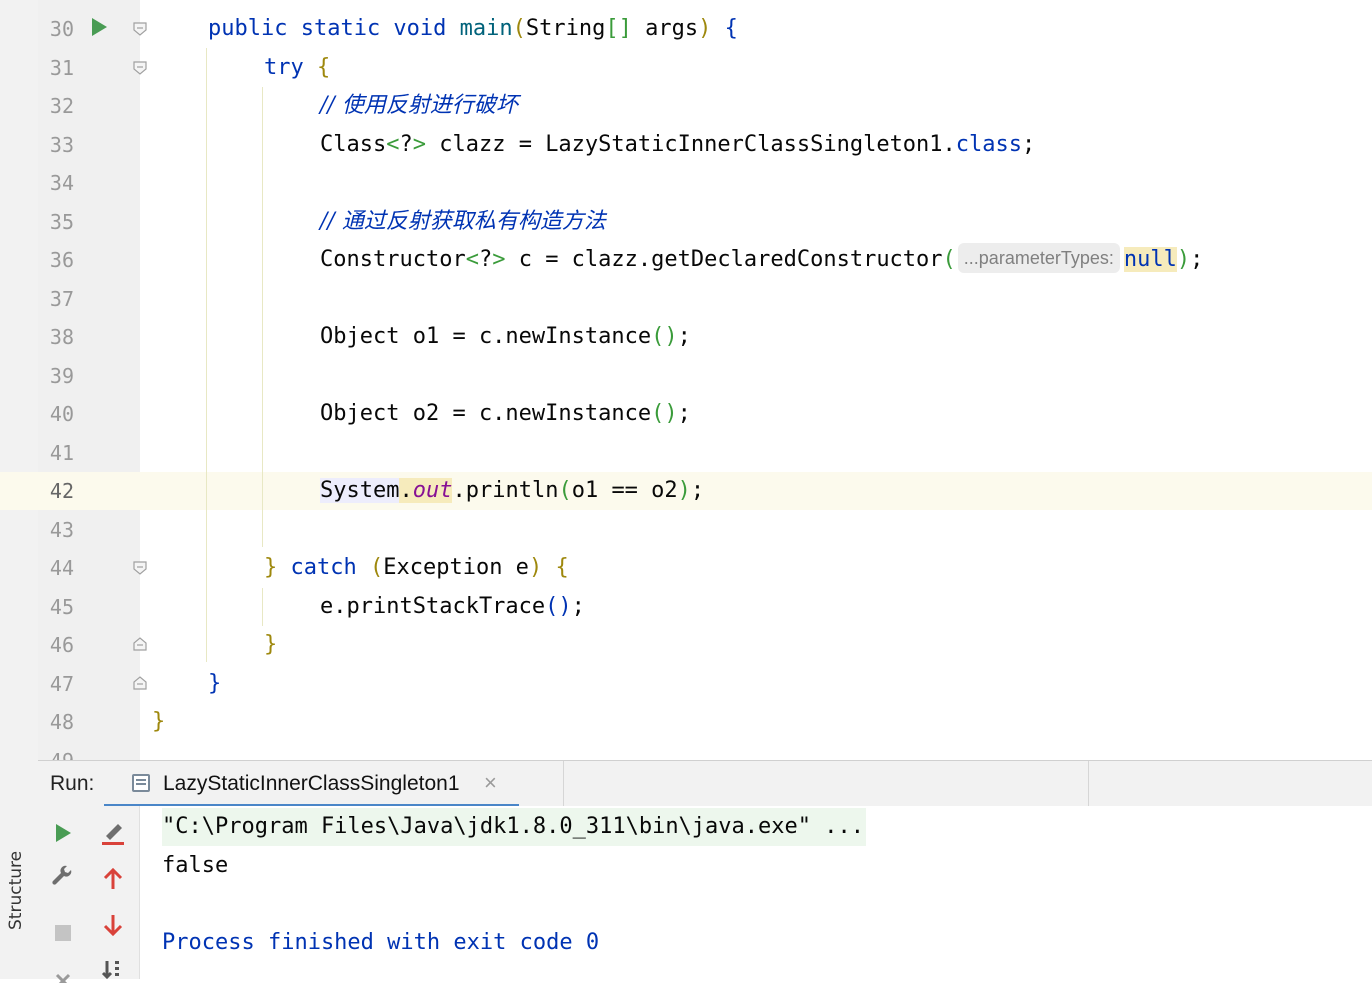 The width and height of the screenshot is (1372, 988). What do you see at coordinates (463, 222) in the screenshot?
I see `comment-text: // 通过反射获取私有构造方法` at bounding box center [463, 222].